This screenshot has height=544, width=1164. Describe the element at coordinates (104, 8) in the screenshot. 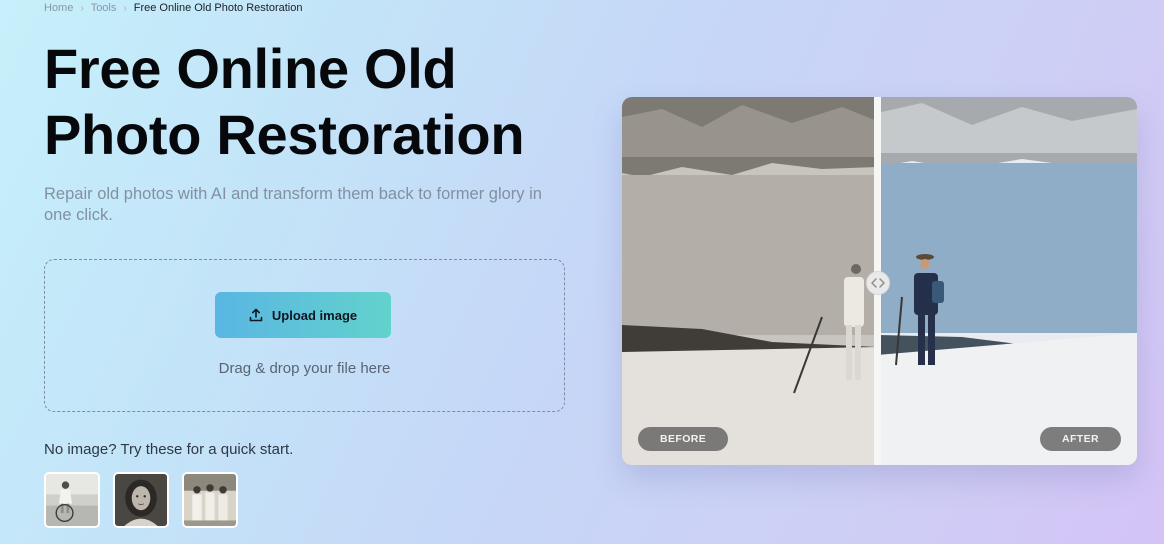

I see `breadcrumb-tools: Tools` at that location.